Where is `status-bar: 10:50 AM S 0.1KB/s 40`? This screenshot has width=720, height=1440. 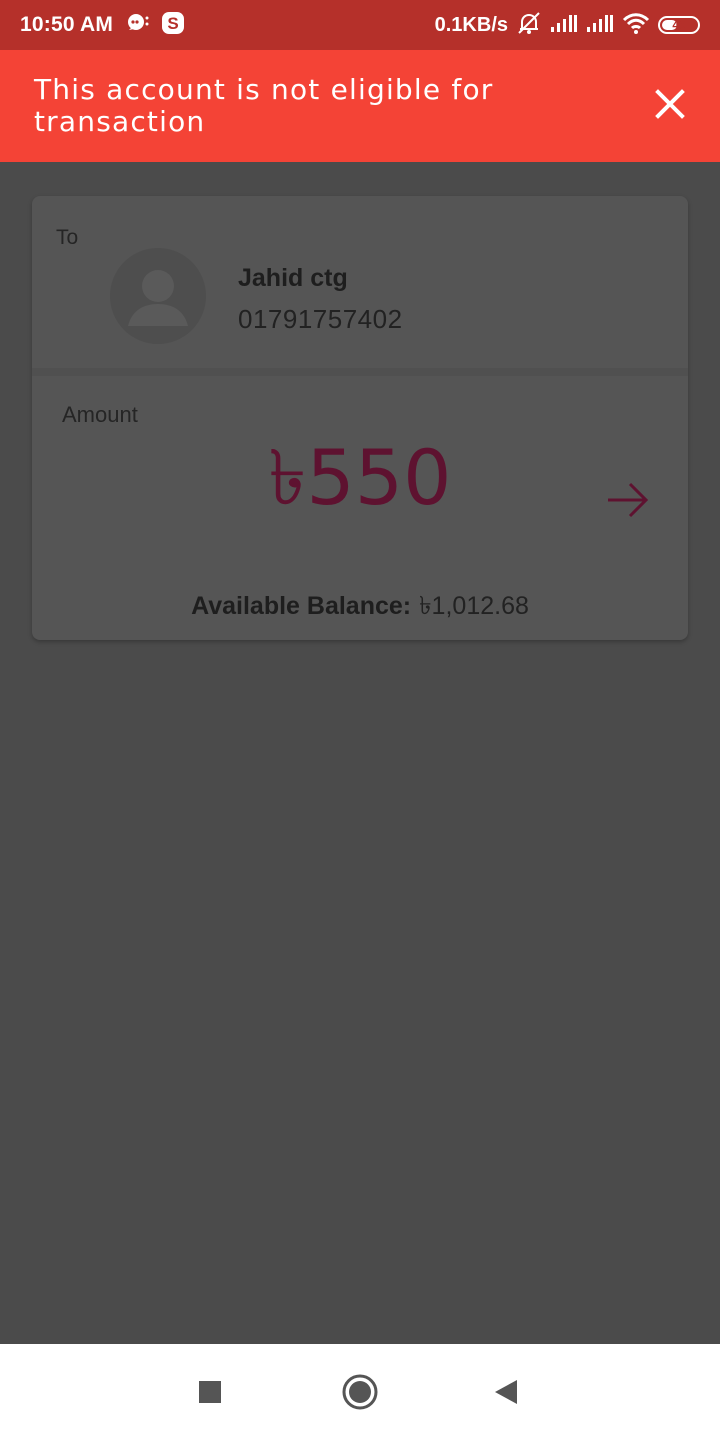 status-bar: 10:50 AM S 0.1KB/s 40 is located at coordinates (360, 25).